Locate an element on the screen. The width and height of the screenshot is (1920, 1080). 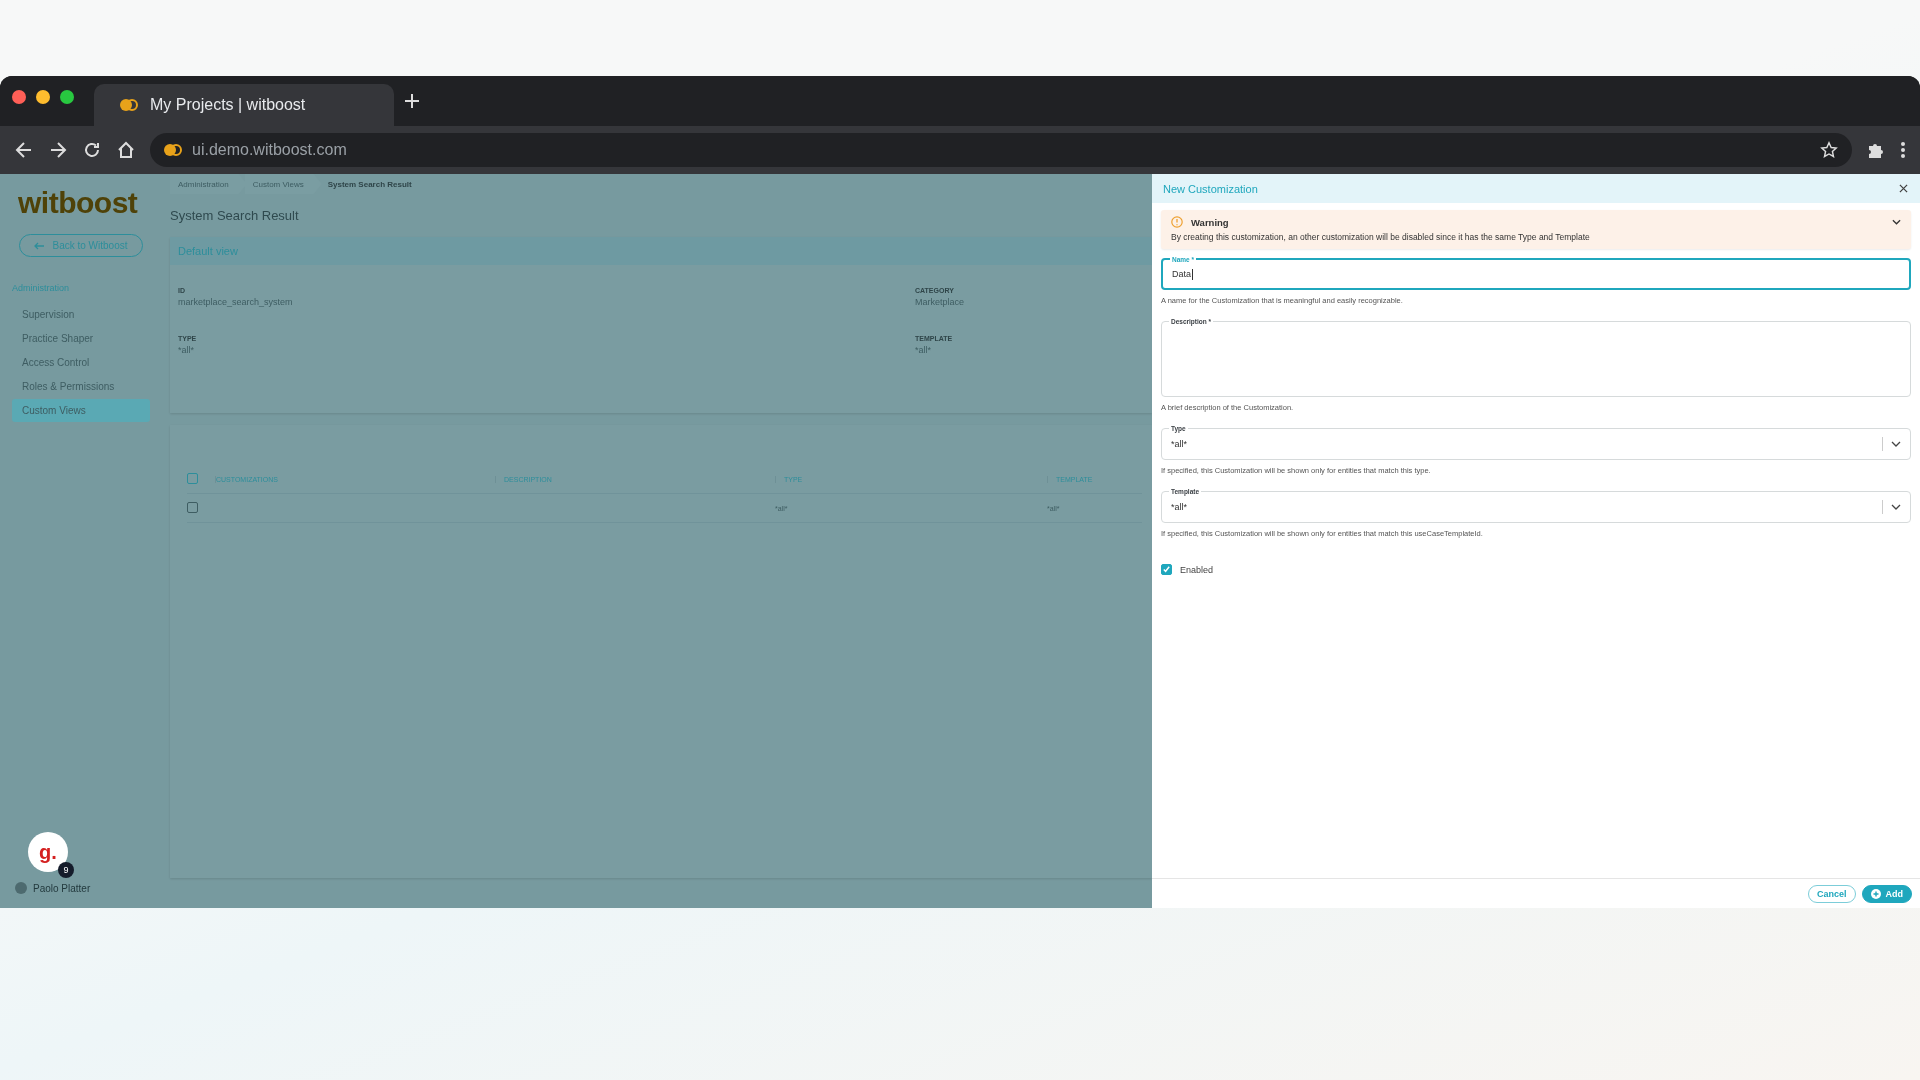
close-icon is located at coordinates (1903, 188).